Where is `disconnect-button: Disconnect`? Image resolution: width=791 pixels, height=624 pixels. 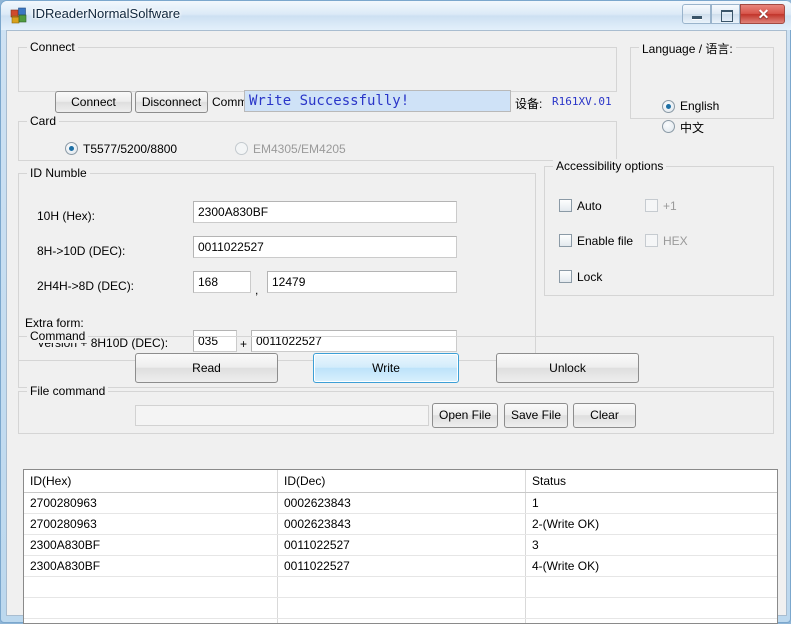
disconnect-button: Disconnect is located at coordinates (171, 102).